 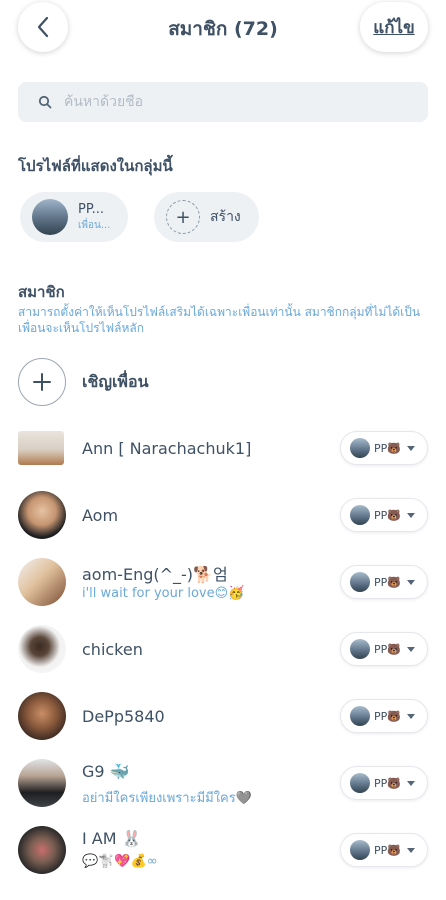 What do you see at coordinates (223, 850) in the screenshot?
I see `member-row: I AM 🐰 💬🐩💖💰∞ PP🐻` at bounding box center [223, 850].